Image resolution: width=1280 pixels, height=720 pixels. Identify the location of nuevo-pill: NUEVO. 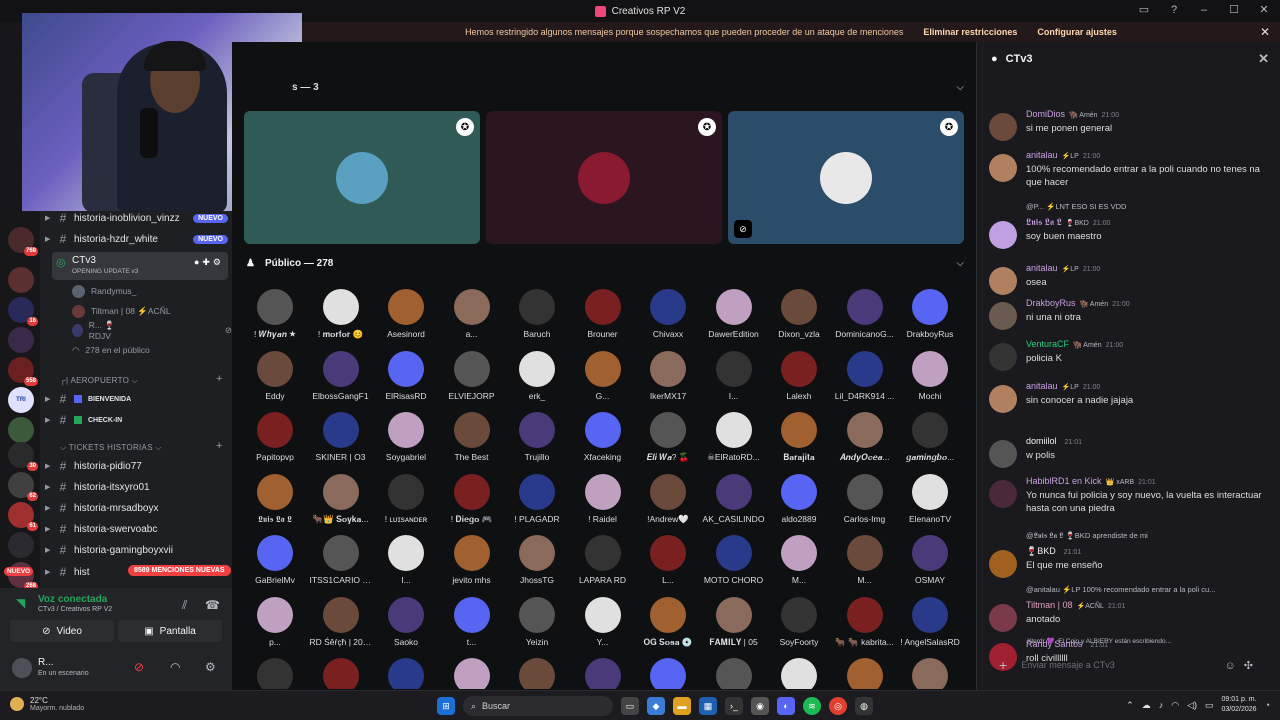
(19, 571).